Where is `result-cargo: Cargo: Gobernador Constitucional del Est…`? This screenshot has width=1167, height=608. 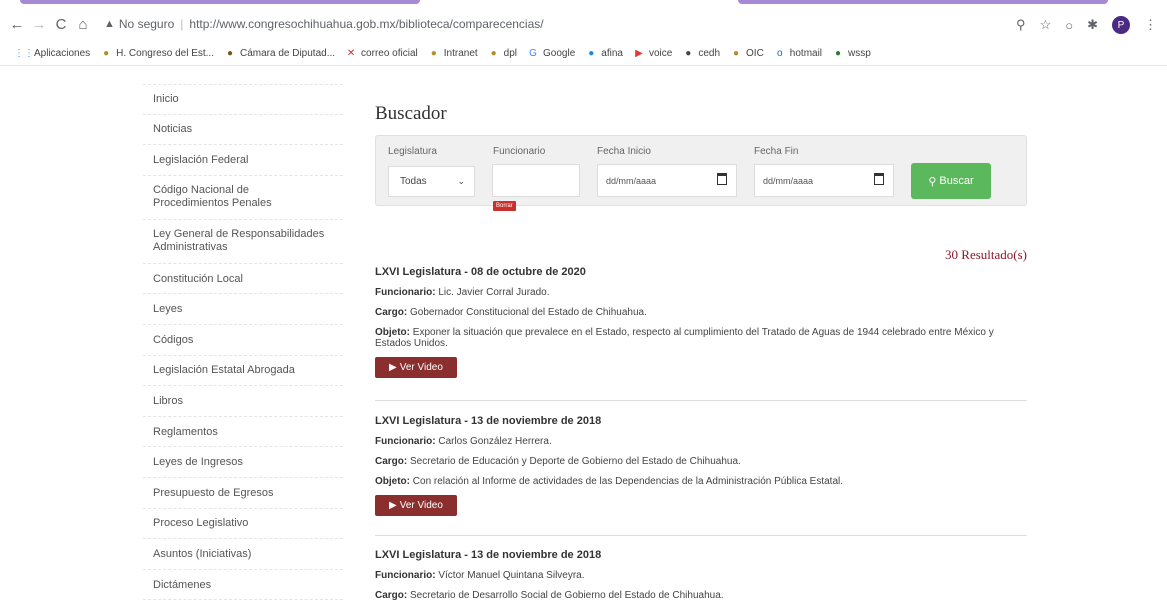 result-cargo: Cargo: Gobernador Constitucional del Est… is located at coordinates (701, 312).